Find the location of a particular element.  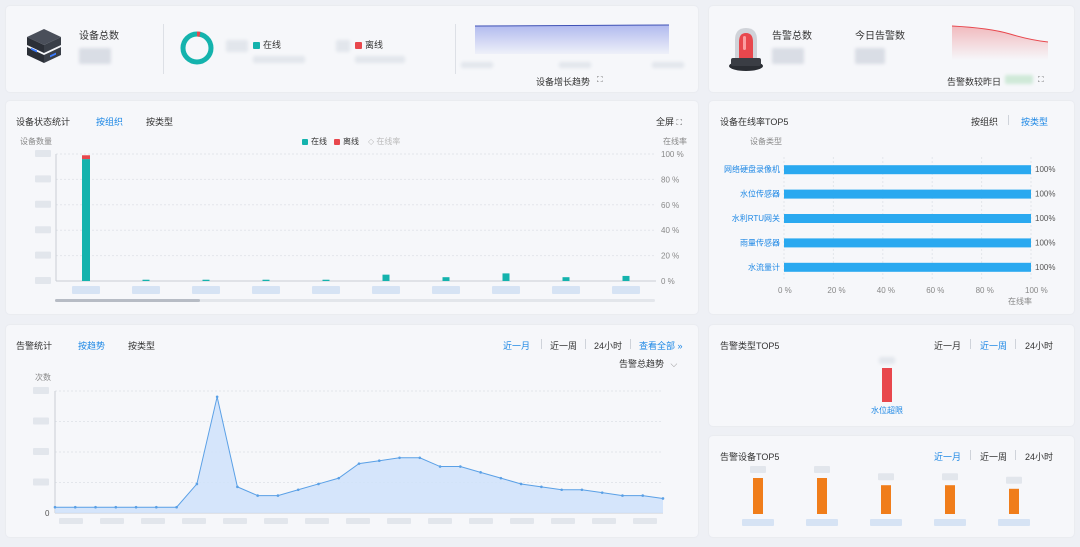

online-count-value is located at coordinates (237, 46).